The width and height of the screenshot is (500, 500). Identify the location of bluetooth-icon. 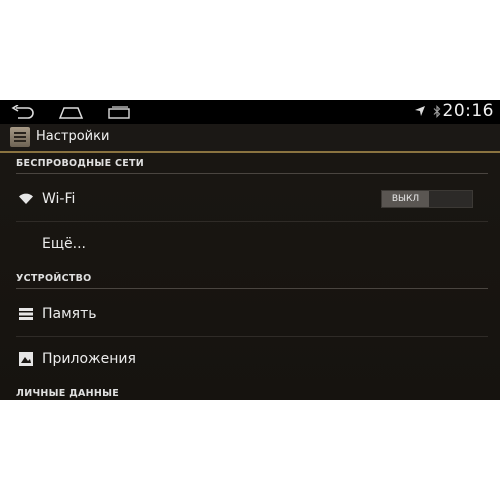
(437, 111).